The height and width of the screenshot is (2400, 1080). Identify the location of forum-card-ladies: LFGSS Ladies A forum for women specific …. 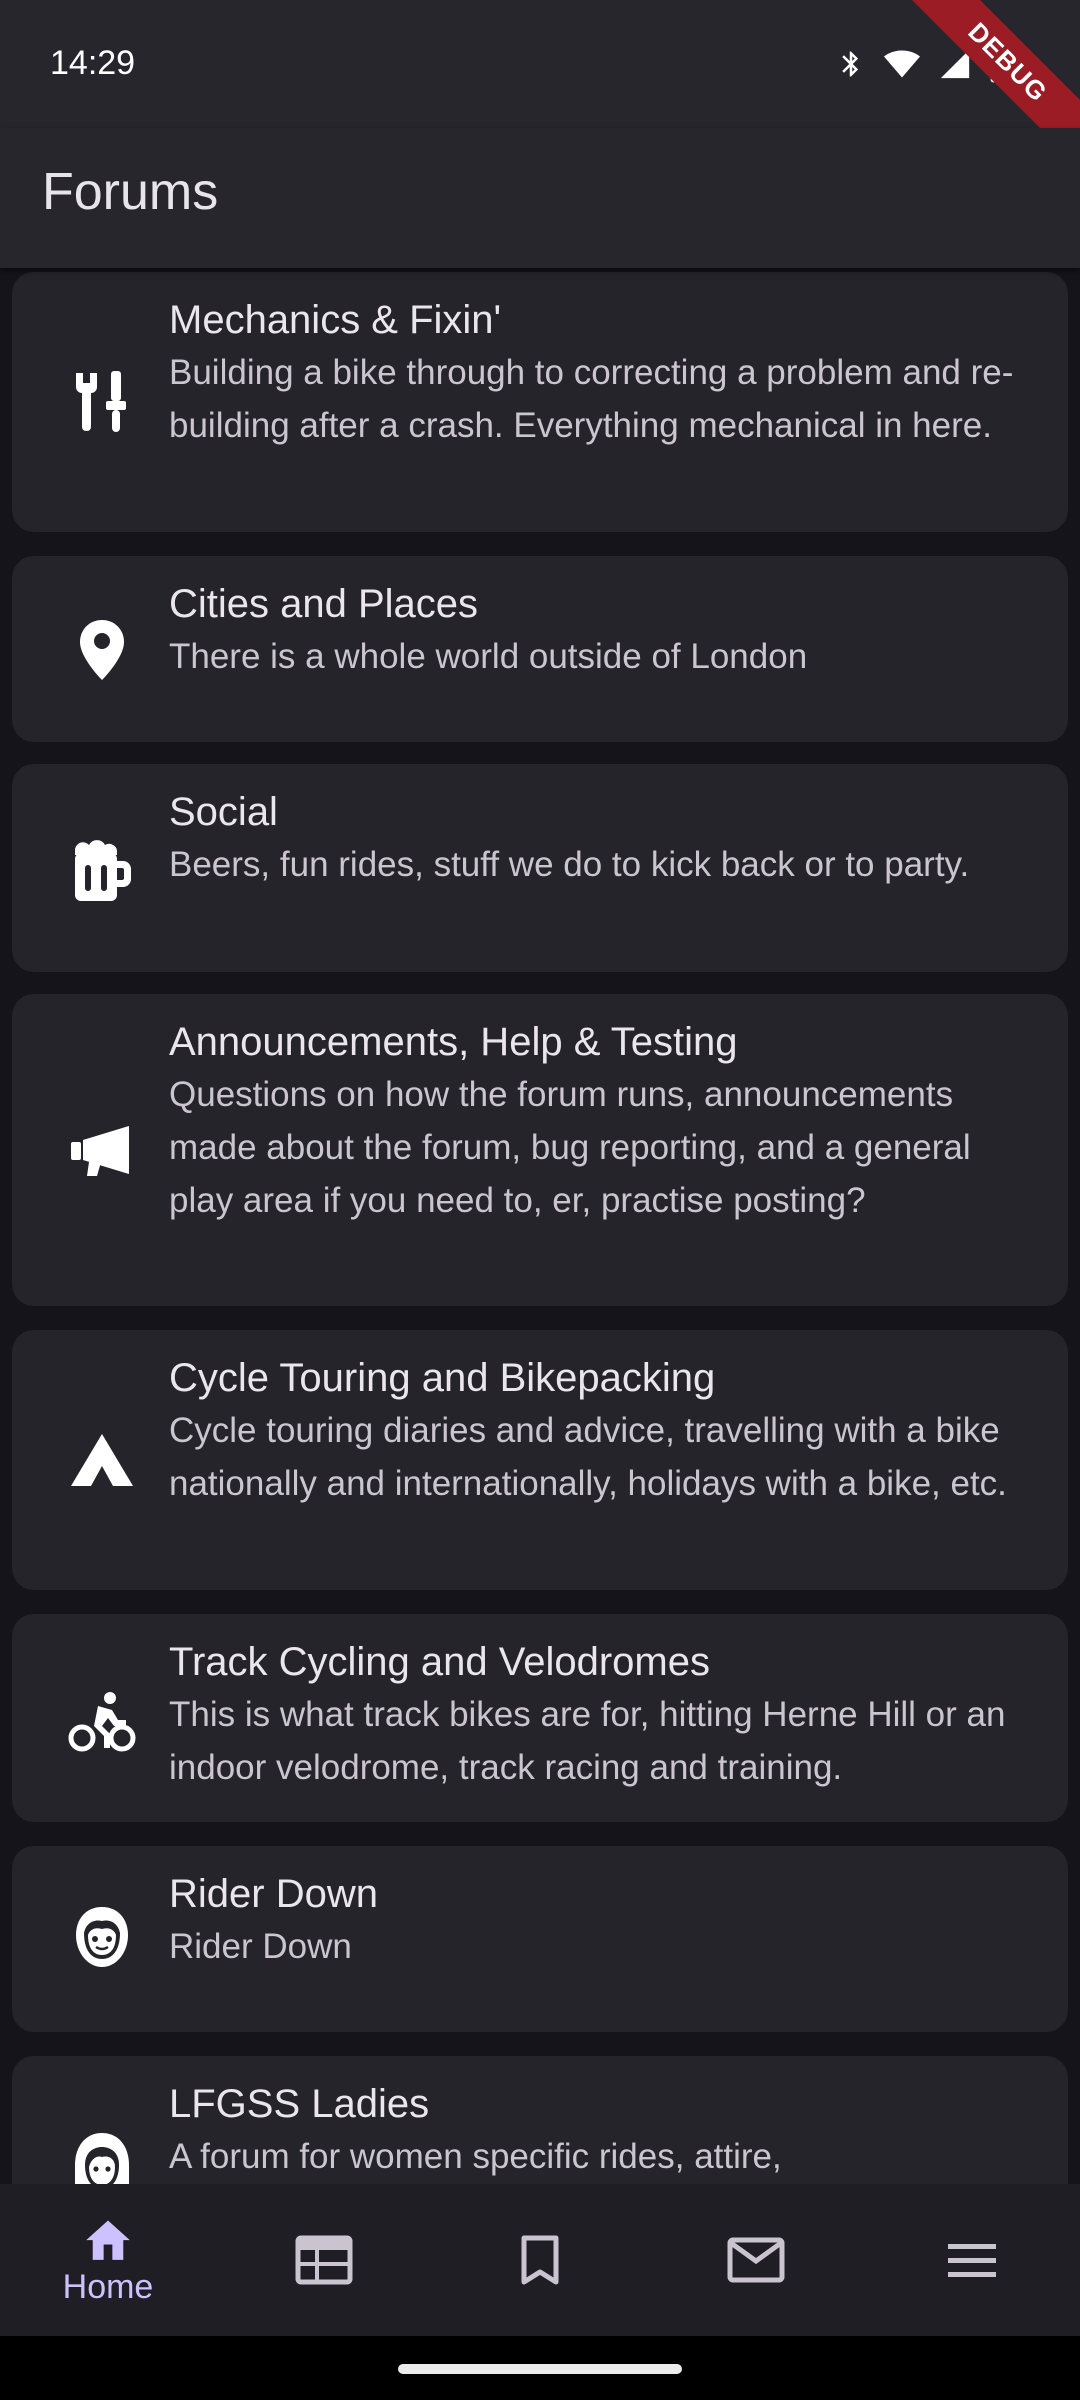
(540, 2120).